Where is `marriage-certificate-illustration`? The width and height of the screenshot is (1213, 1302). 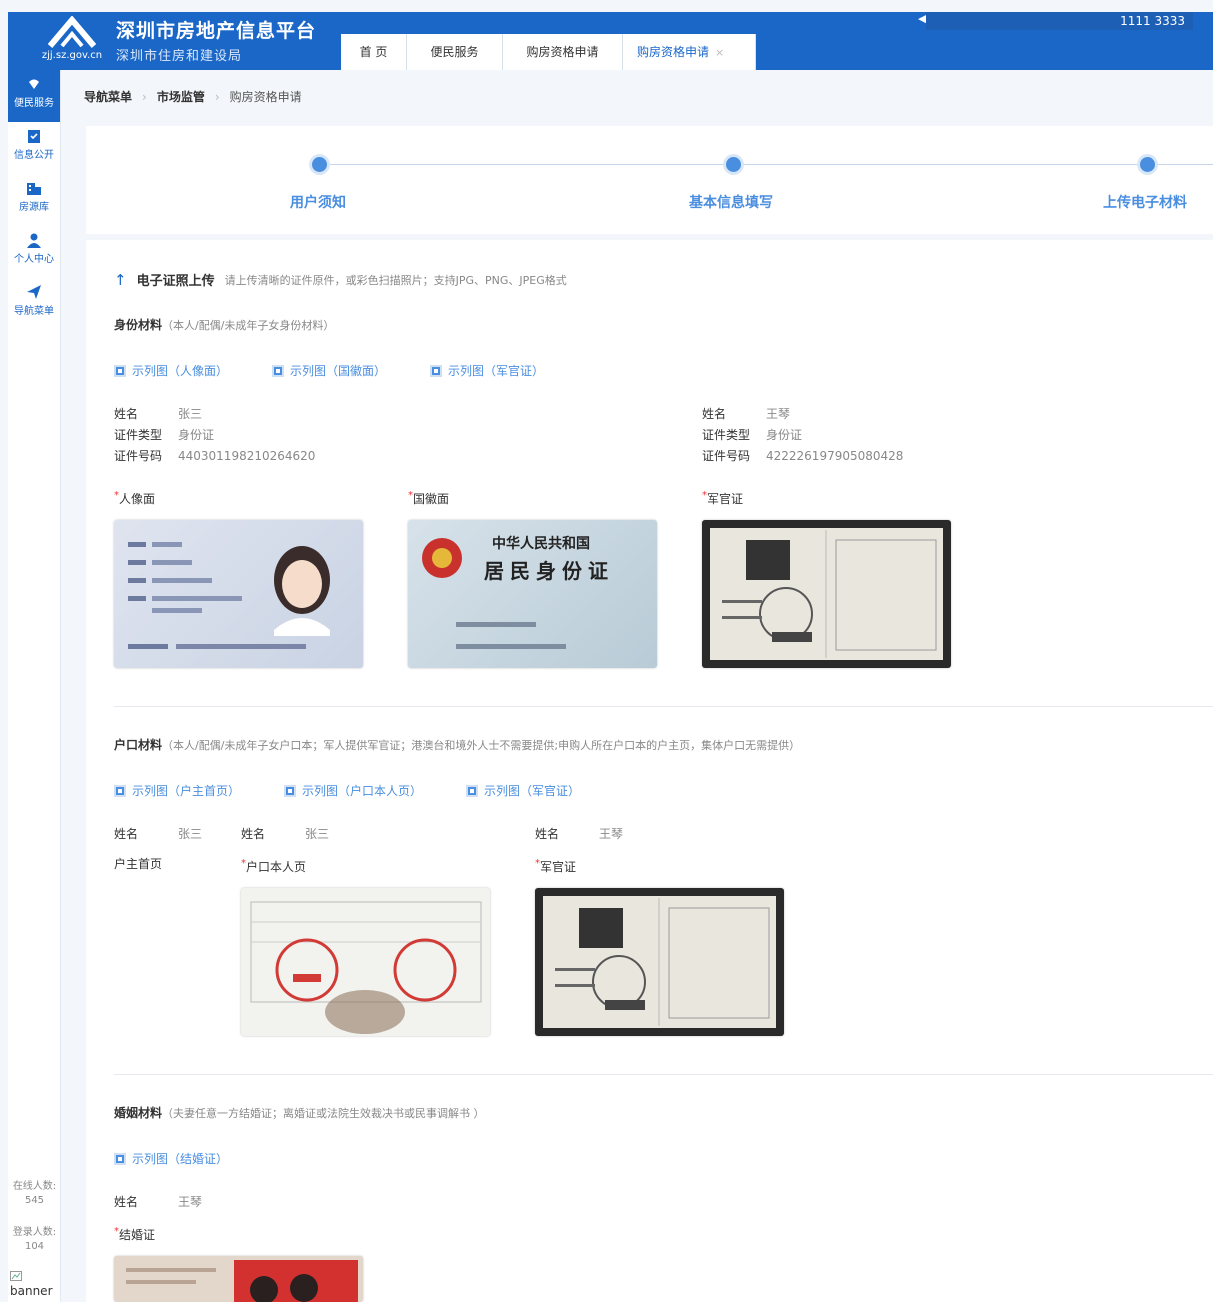 marriage-certificate-illustration is located at coordinates (242, 1281).